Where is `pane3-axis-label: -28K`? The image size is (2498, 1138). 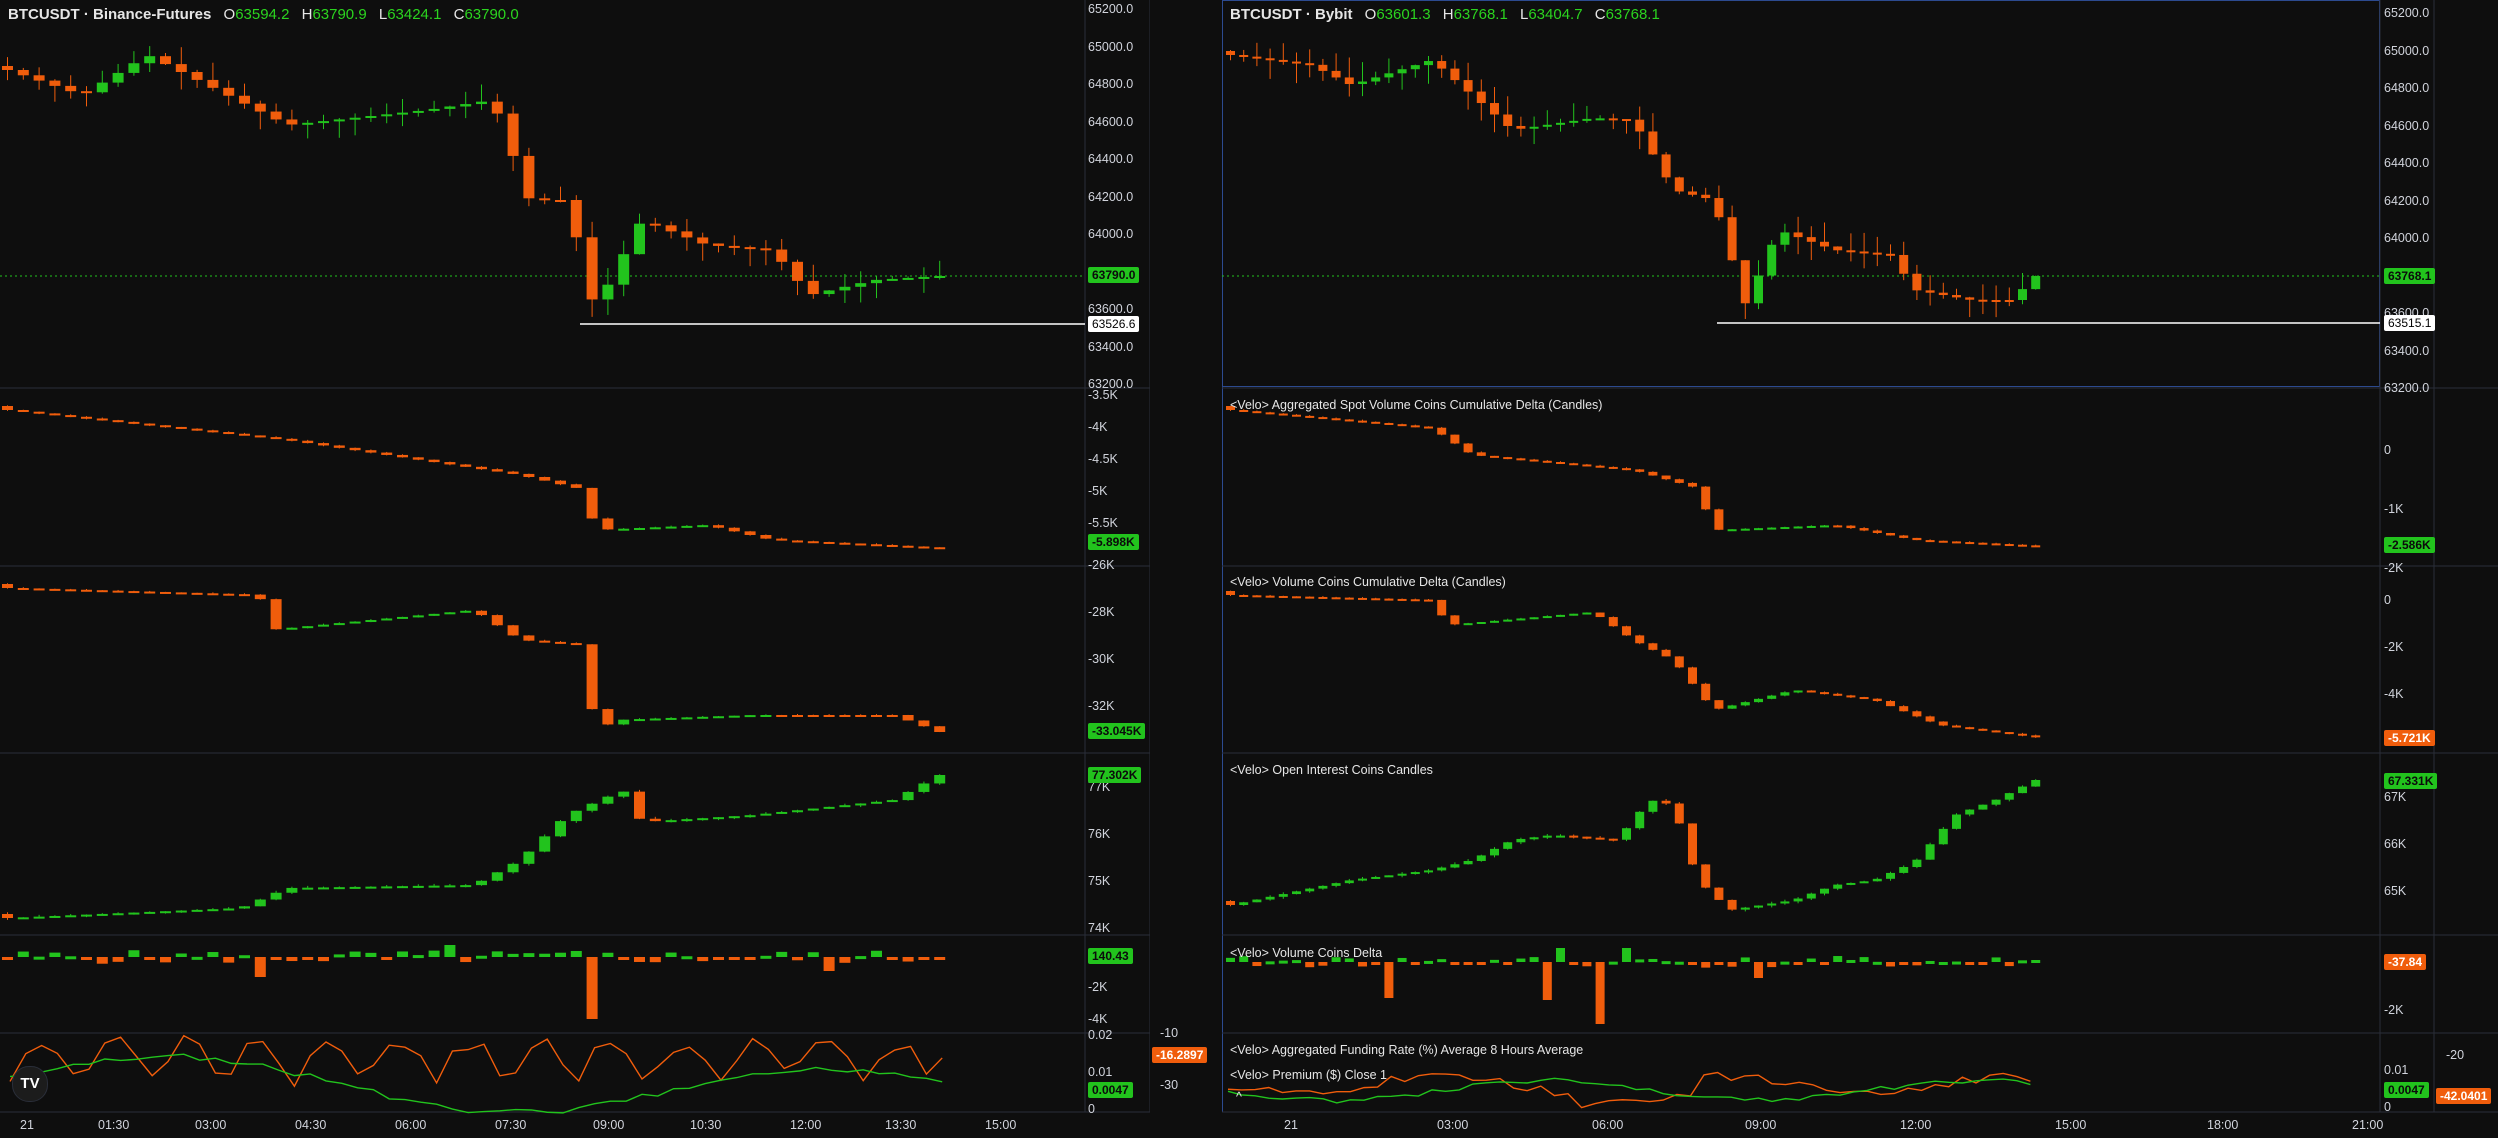 pane3-axis-label: -28K is located at coordinates (1101, 612).